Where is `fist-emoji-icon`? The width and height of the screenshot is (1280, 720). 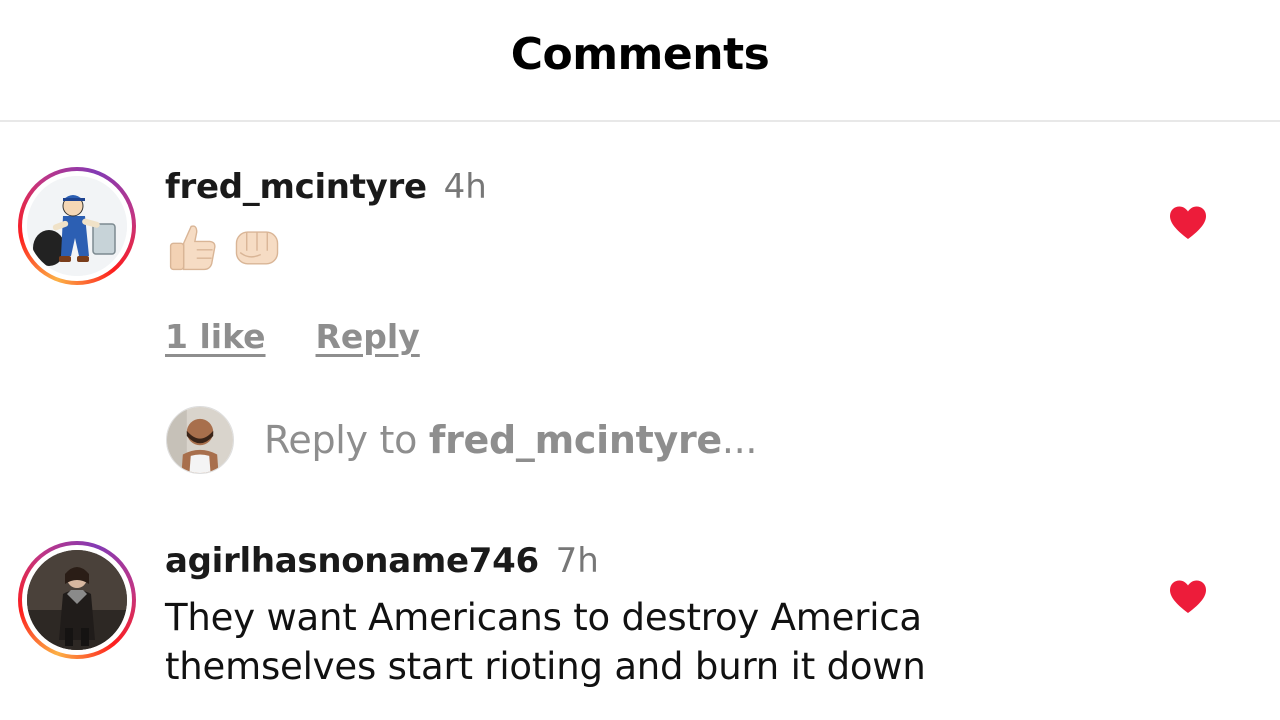
fist-emoji-icon is located at coordinates (257, 248).